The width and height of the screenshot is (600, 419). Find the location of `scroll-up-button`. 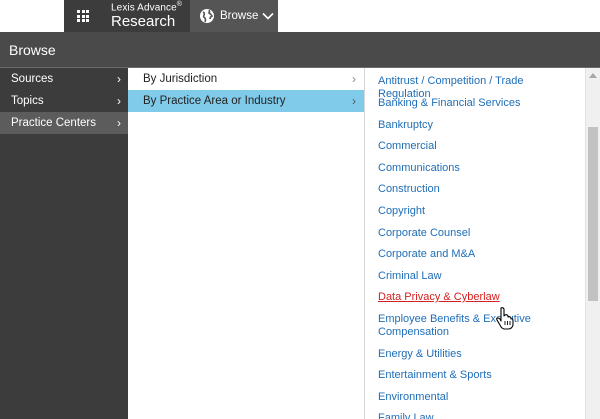

scroll-up-button is located at coordinates (593, 75).